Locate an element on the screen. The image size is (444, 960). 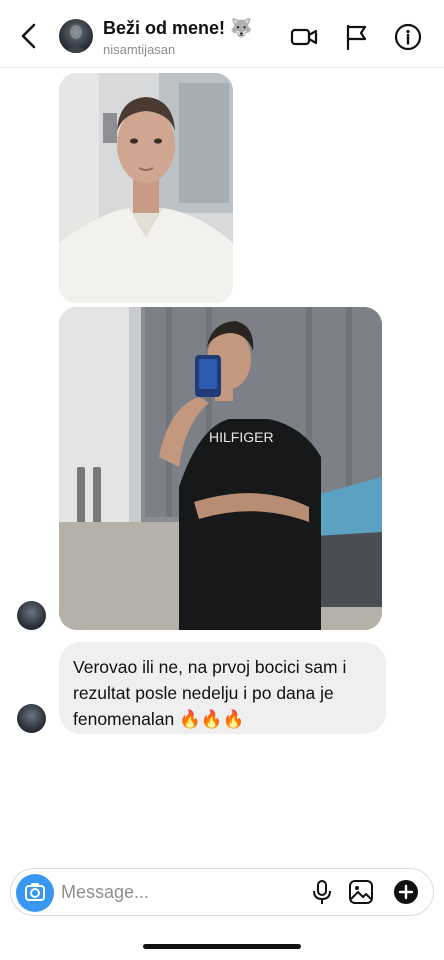
chat-header: Beži od mene! 🐺 nisamtijasan is located at coordinates (222, 34).